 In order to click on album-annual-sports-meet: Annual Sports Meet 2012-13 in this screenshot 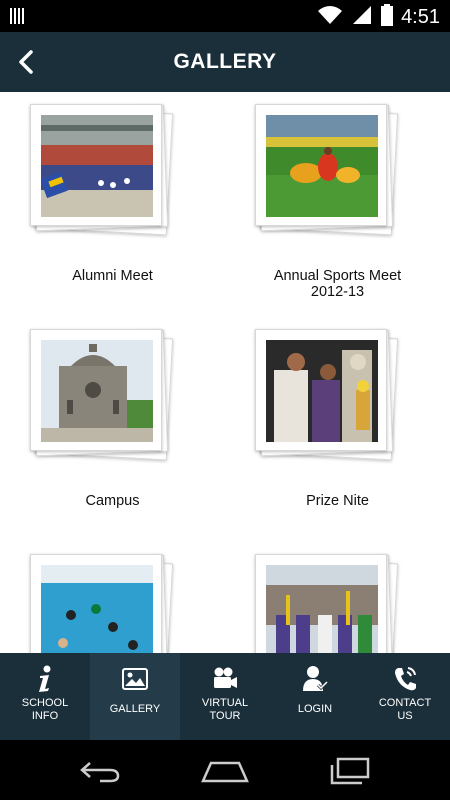, I will do `click(337, 204)`.